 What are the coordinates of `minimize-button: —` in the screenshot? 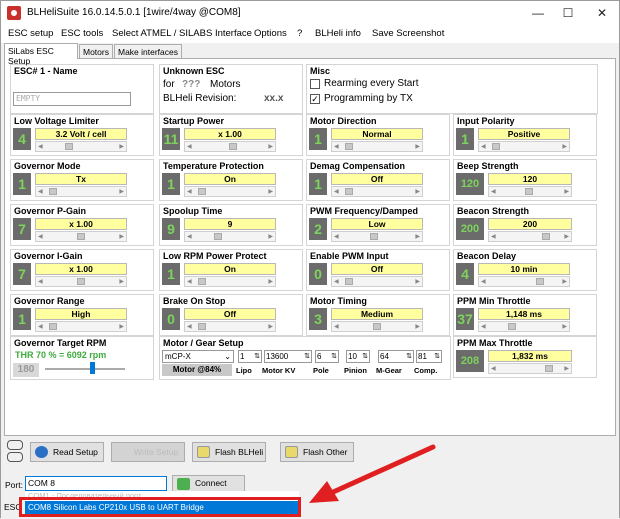 It's located at (538, 13).